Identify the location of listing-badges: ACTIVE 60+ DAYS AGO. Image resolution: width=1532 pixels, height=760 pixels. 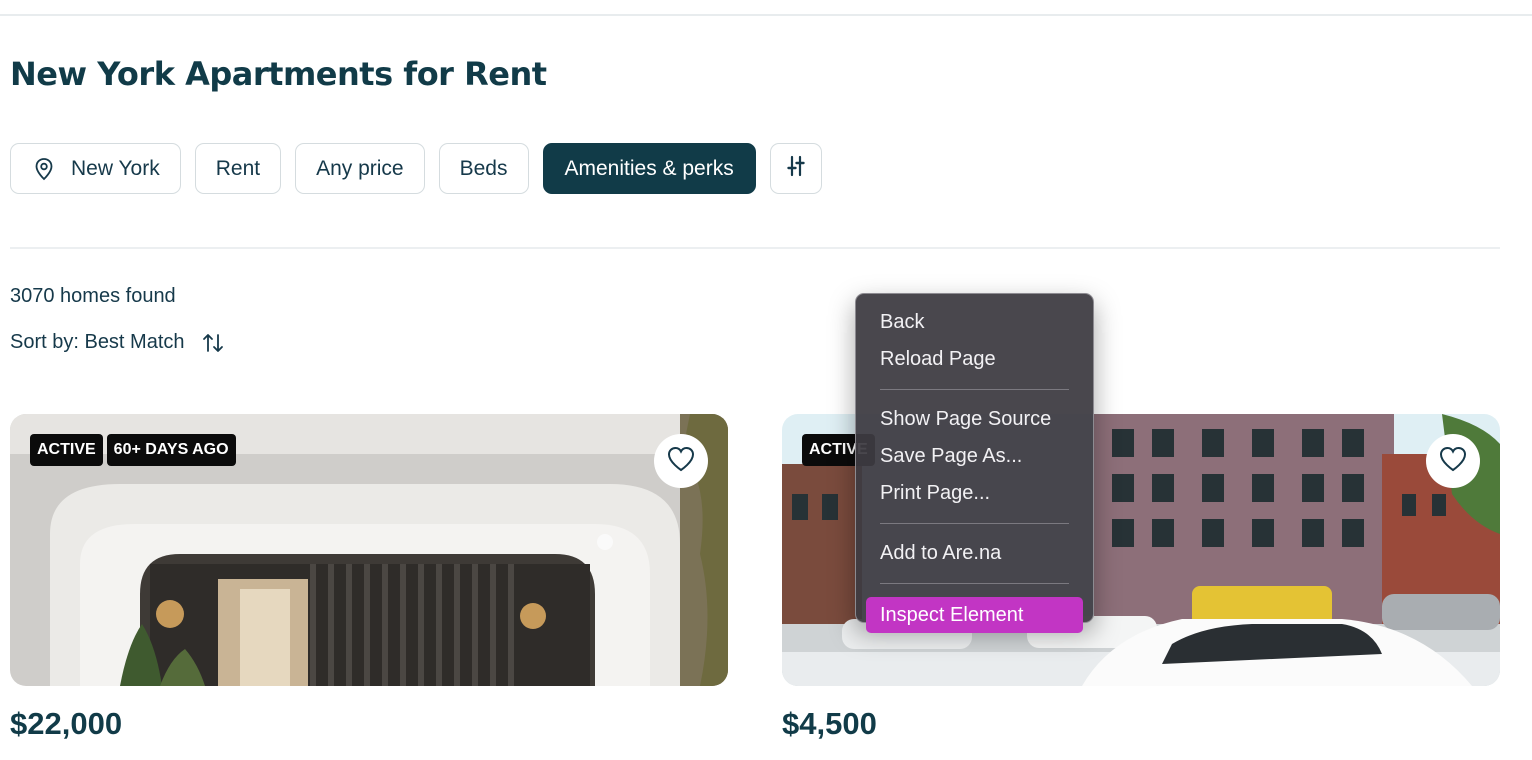
(133, 450).